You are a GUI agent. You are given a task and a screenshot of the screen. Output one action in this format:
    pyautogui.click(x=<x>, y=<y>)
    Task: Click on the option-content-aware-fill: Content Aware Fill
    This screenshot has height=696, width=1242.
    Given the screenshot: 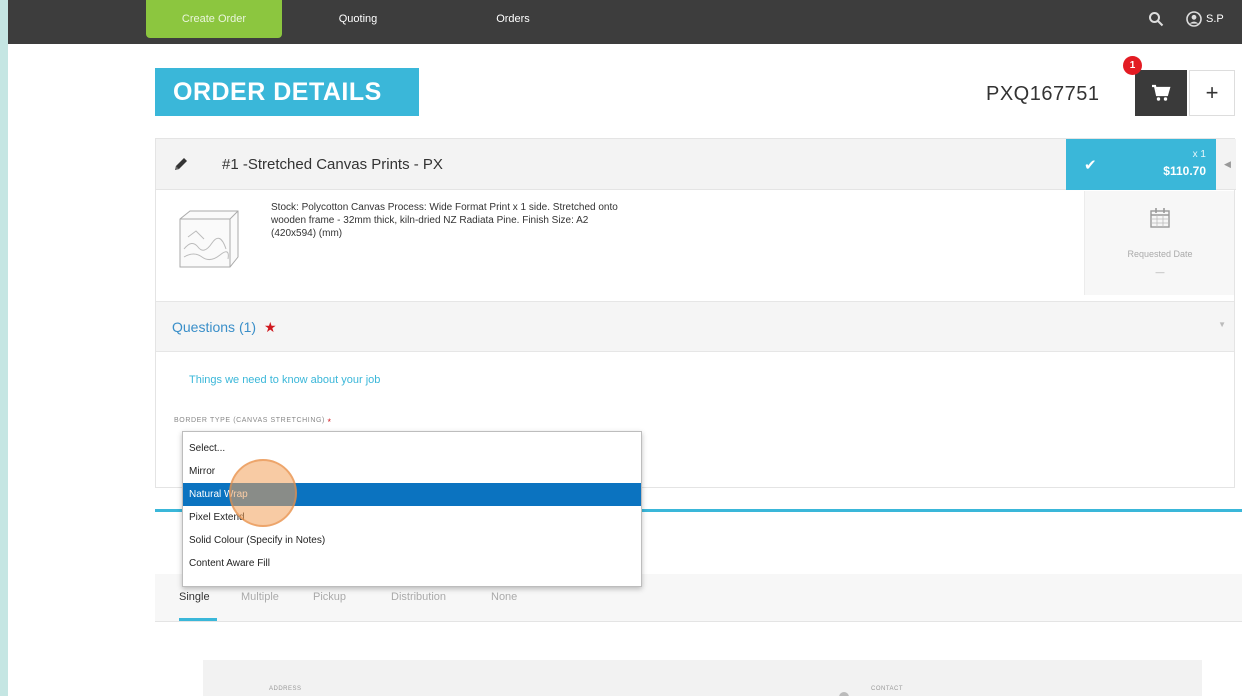 What is the action you would take?
    pyautogui.click(x=412, y=563)
    